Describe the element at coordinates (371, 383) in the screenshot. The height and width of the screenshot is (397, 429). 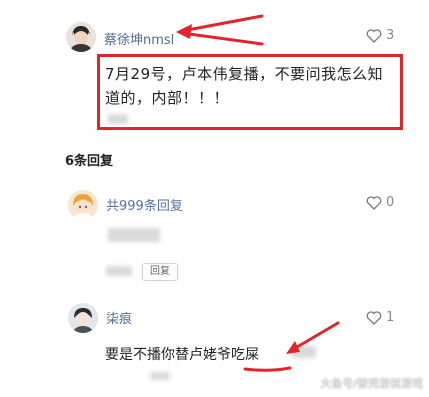
I see `watermark: 大鱼号/替壳游说游戏` at that location.